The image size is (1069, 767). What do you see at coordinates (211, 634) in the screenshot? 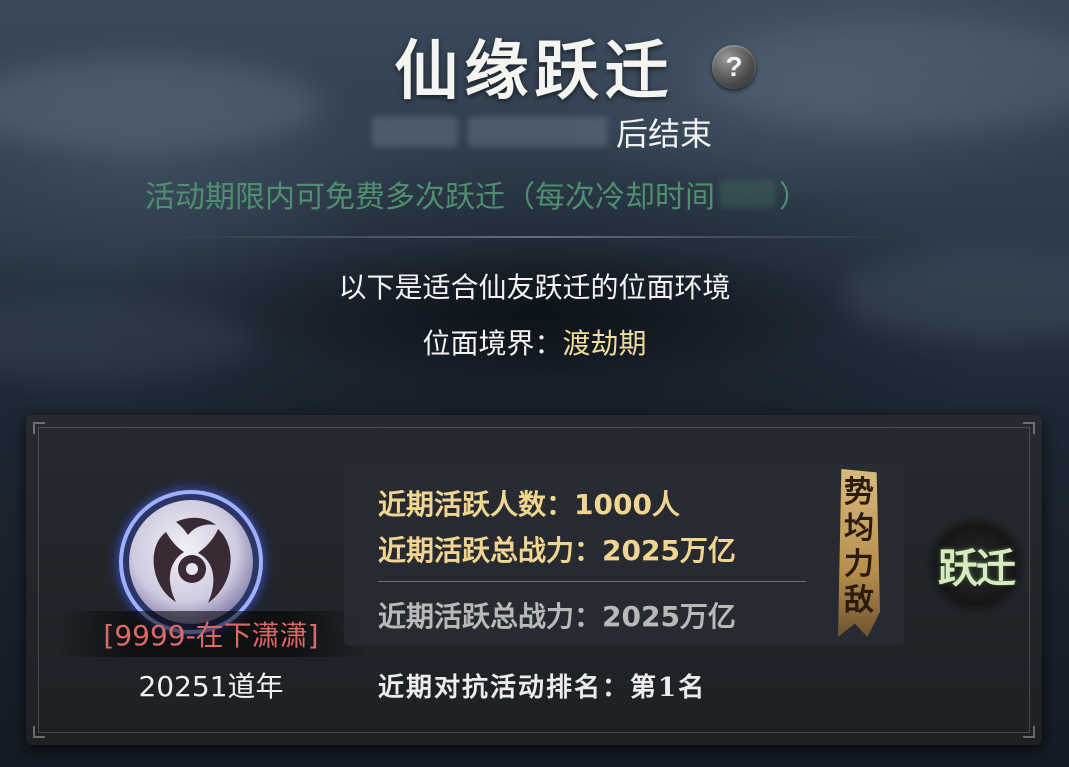
I see `server-name: [9999-在下潇潇]` at bounding box center [211, 634].